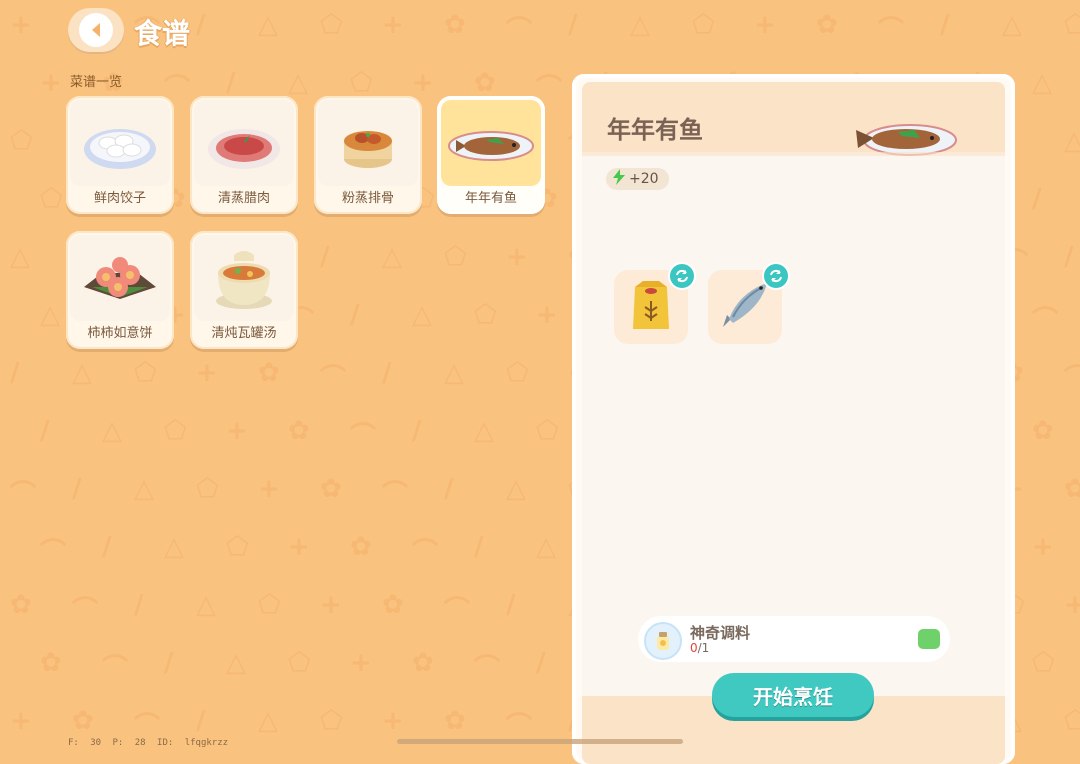  What do you see at coordinates (540, 741) in the screenshot?
I see `home-indicator` at bounding box center [540, 741].